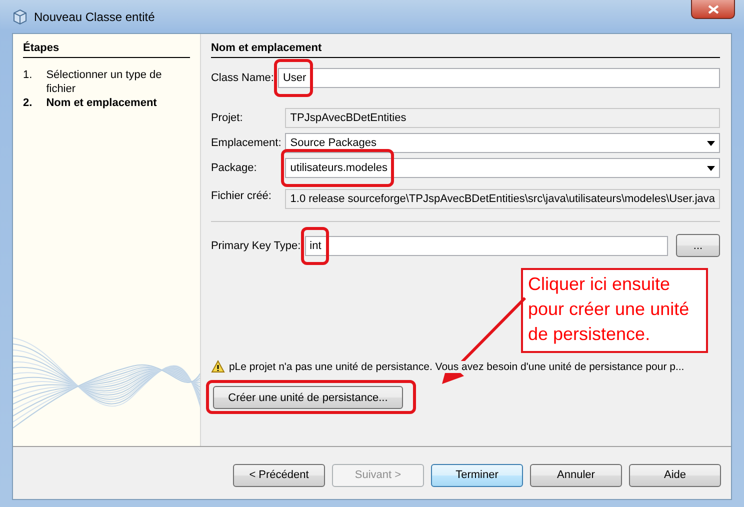 The height and width of the screenshot is (507, 744). I want to click on step-number: 2., so click(27, 103).